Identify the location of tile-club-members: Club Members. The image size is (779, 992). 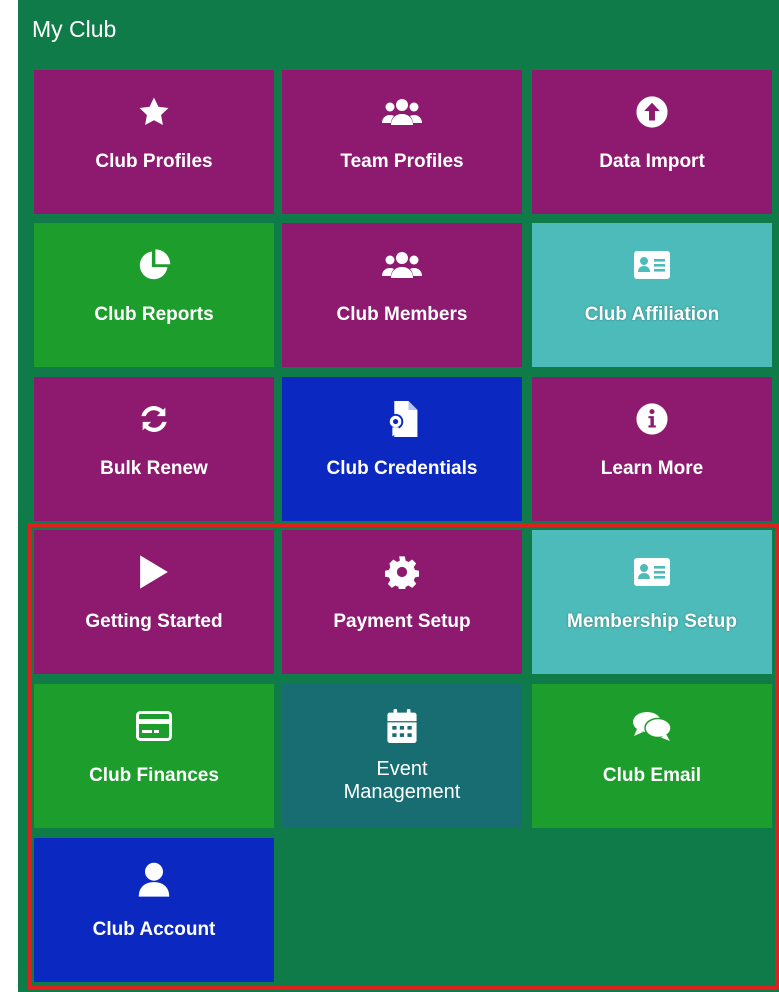
(402, 295).